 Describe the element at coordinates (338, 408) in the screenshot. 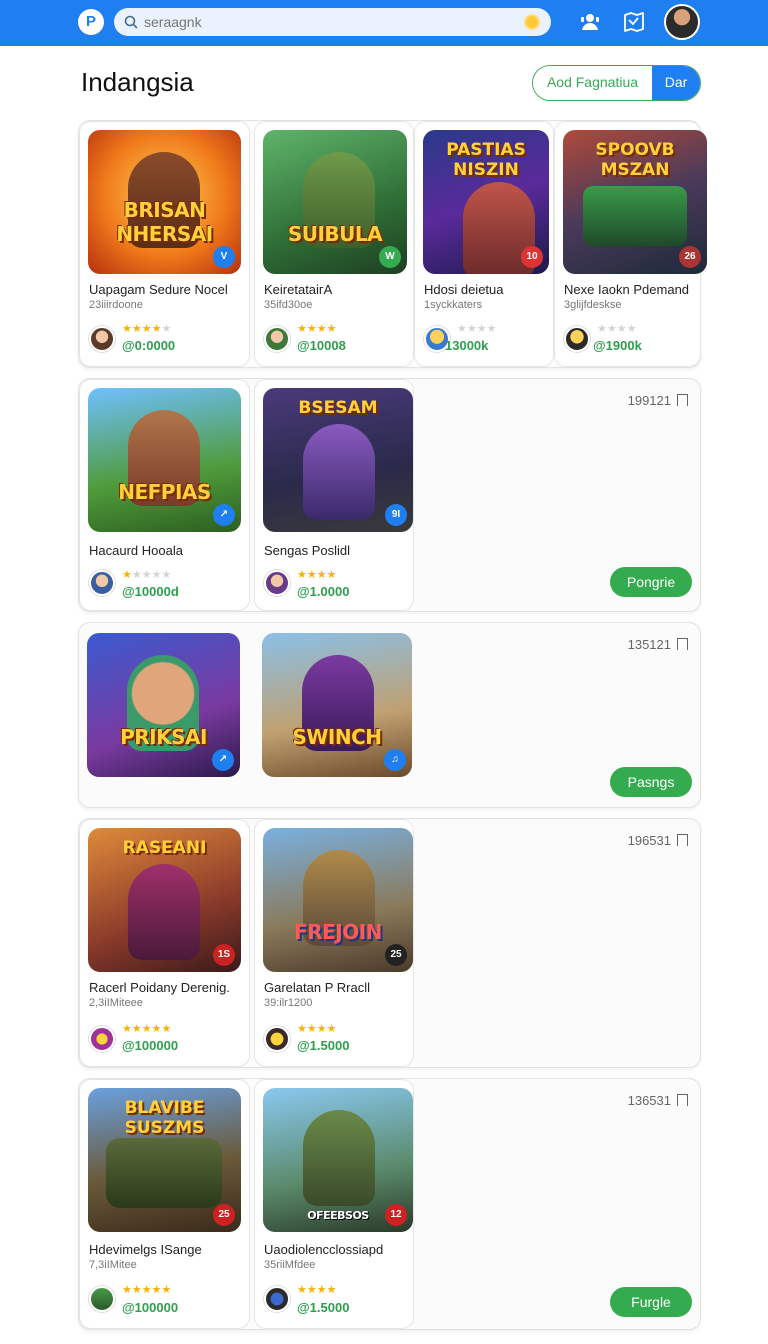

I see `thumbnail-art-text: BSESAM` at that location.